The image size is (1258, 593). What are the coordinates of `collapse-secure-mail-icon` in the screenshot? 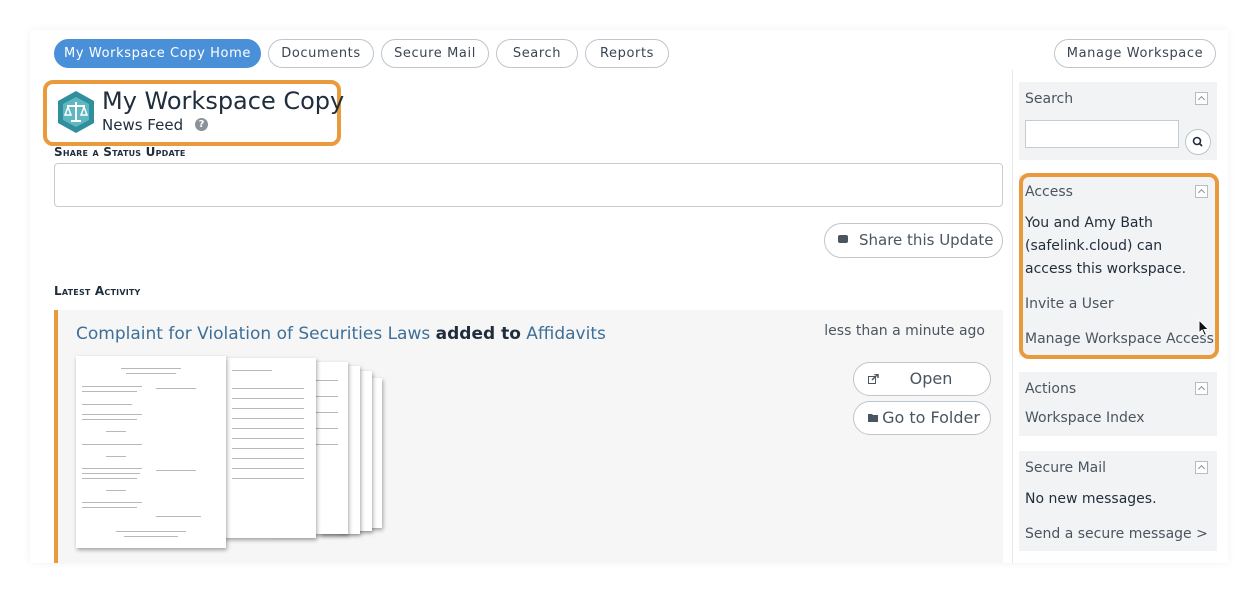 It's located at (1201, 467).